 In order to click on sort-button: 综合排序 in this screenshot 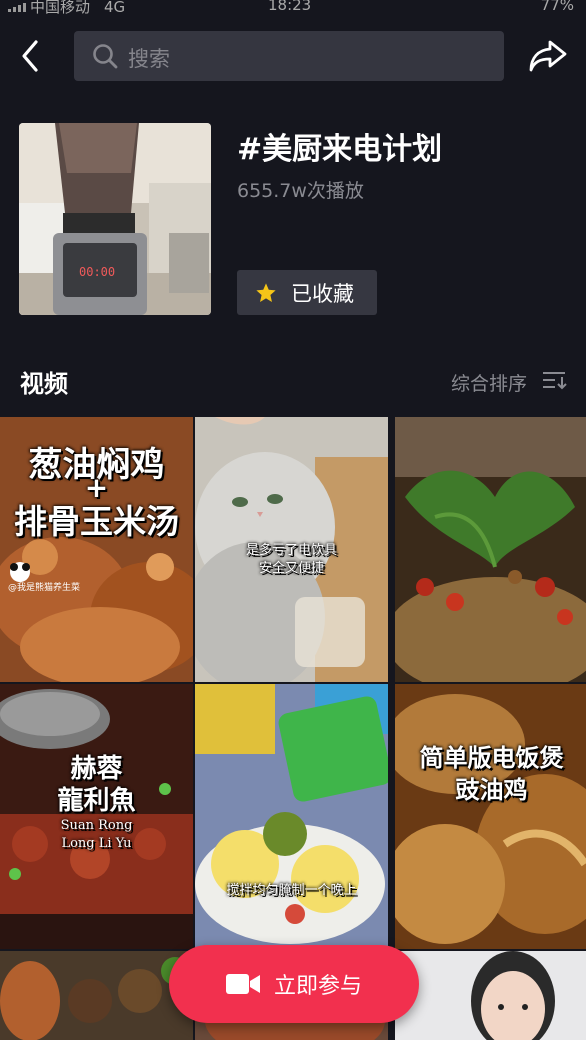, I will do `click(489, 382)`.